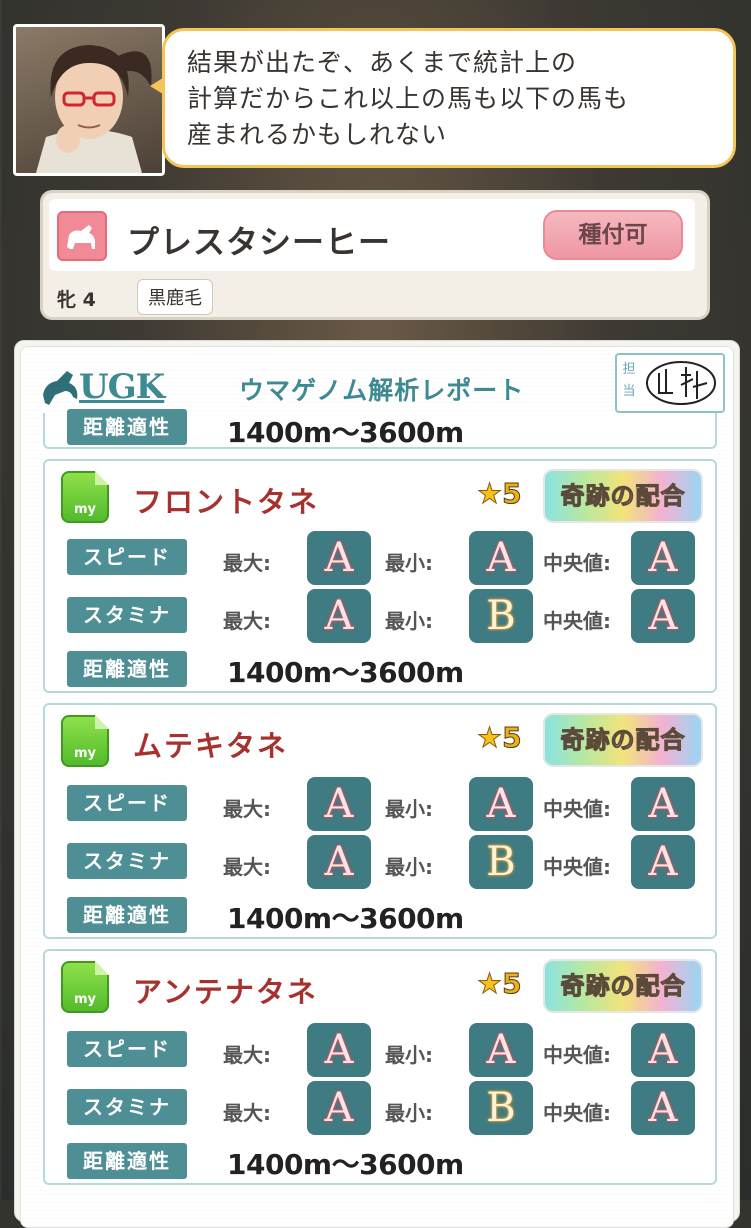 The height and width of the screenshot is (1228, 751). I want to click on horse-coat-badge: 黒鹿毛, so click(175, 297).